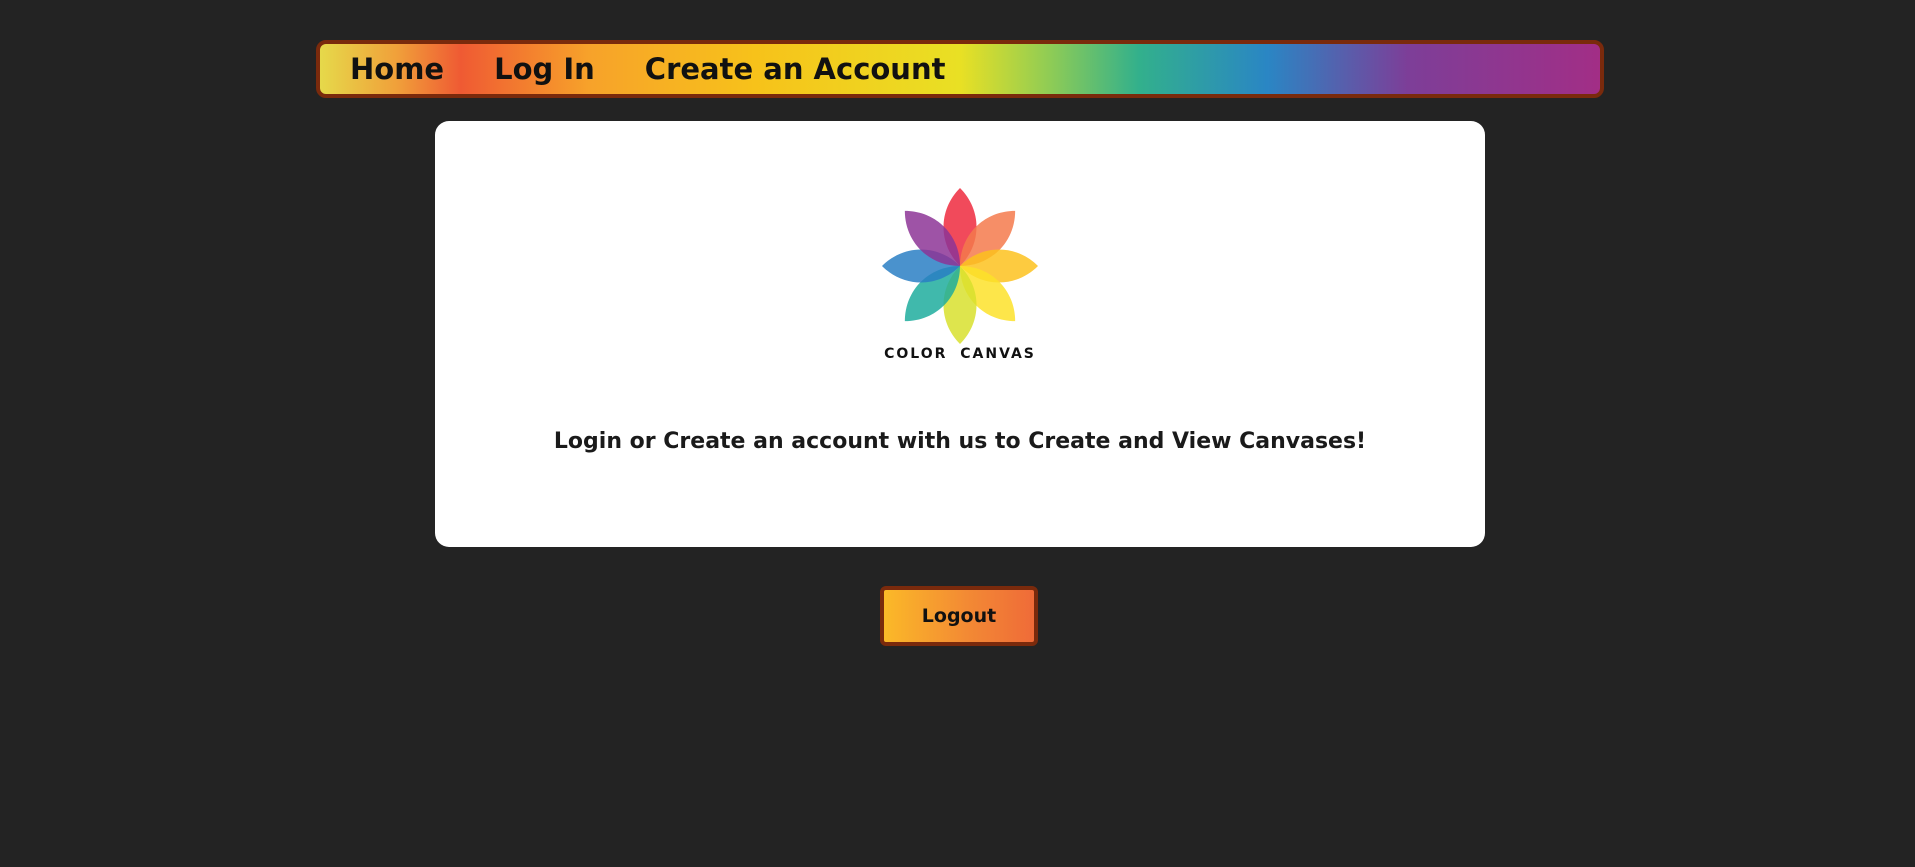  I want to click on nav-home-link: Home, so click(397, 69).